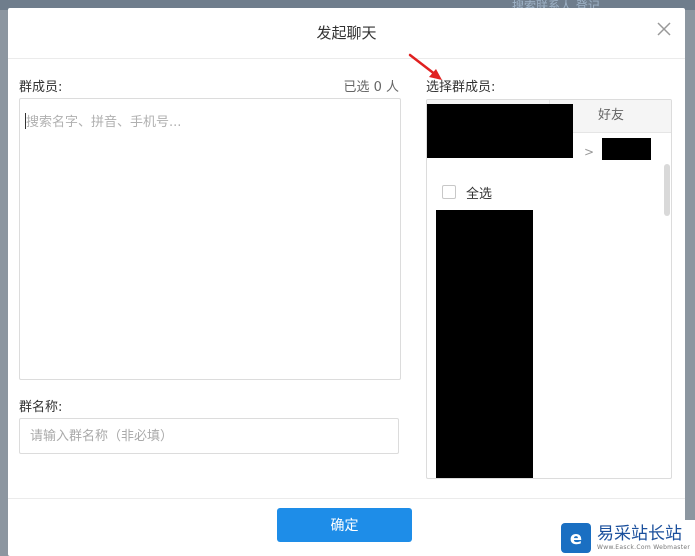  What do you see at coordinates (576, 538) in the screenshot?
I see `watermark-logo: e` at bounding box center [576, 538].